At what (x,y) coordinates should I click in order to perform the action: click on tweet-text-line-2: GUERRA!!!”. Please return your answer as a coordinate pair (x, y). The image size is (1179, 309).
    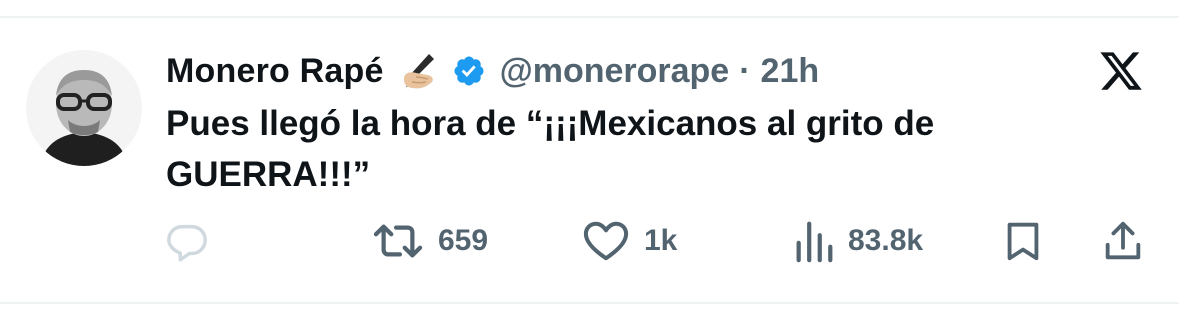
    Looking at the image, I should click on (268, 174).